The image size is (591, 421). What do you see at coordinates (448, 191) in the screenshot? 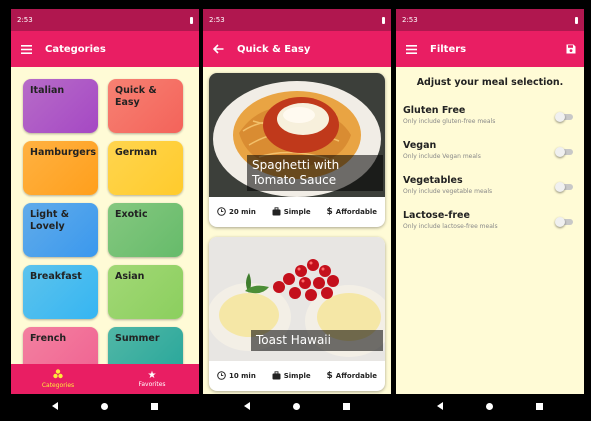
I see `filter-subtitle: Only include vegetable meals` at bounding box center [448, 191].